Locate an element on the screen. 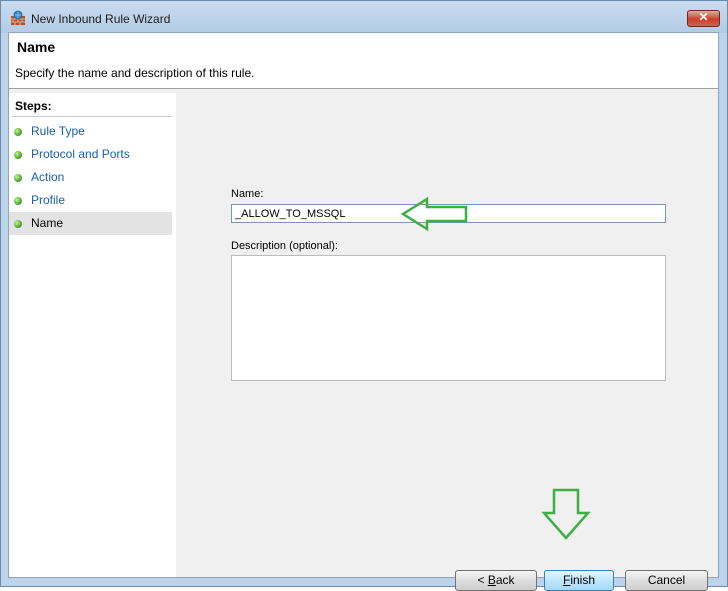  name-label: Name: is located at coordinates (247, 194).